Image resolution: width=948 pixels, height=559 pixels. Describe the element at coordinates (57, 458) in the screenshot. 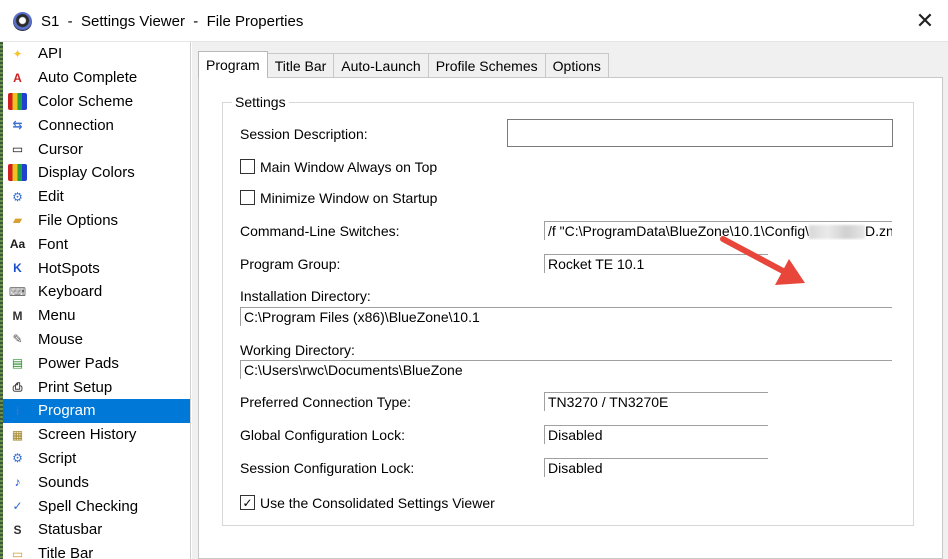

I see `sidebar-item-label: Script` at that location.